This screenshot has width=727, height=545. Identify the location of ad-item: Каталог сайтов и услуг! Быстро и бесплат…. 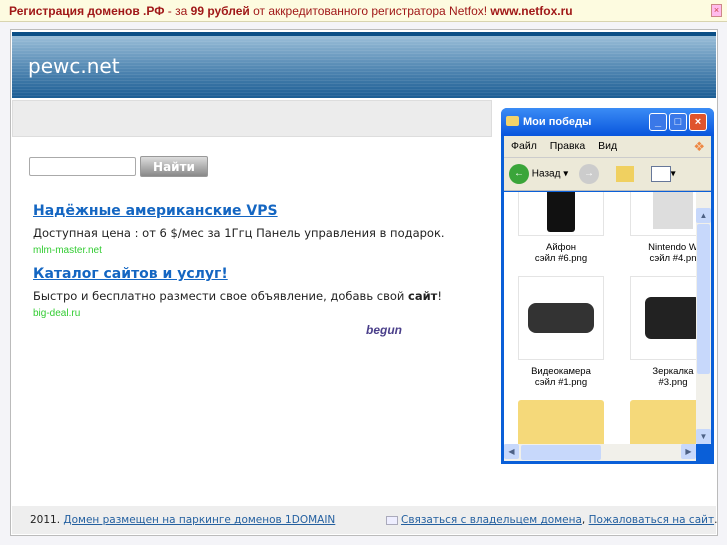
(237, 292).